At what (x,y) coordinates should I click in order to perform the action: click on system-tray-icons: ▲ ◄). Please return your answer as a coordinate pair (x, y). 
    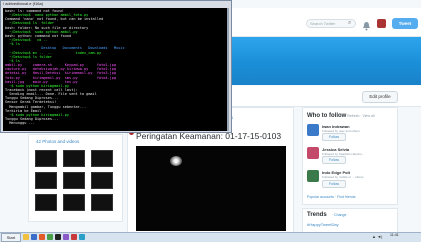
    Looking at the image, I should click on (377, 236).